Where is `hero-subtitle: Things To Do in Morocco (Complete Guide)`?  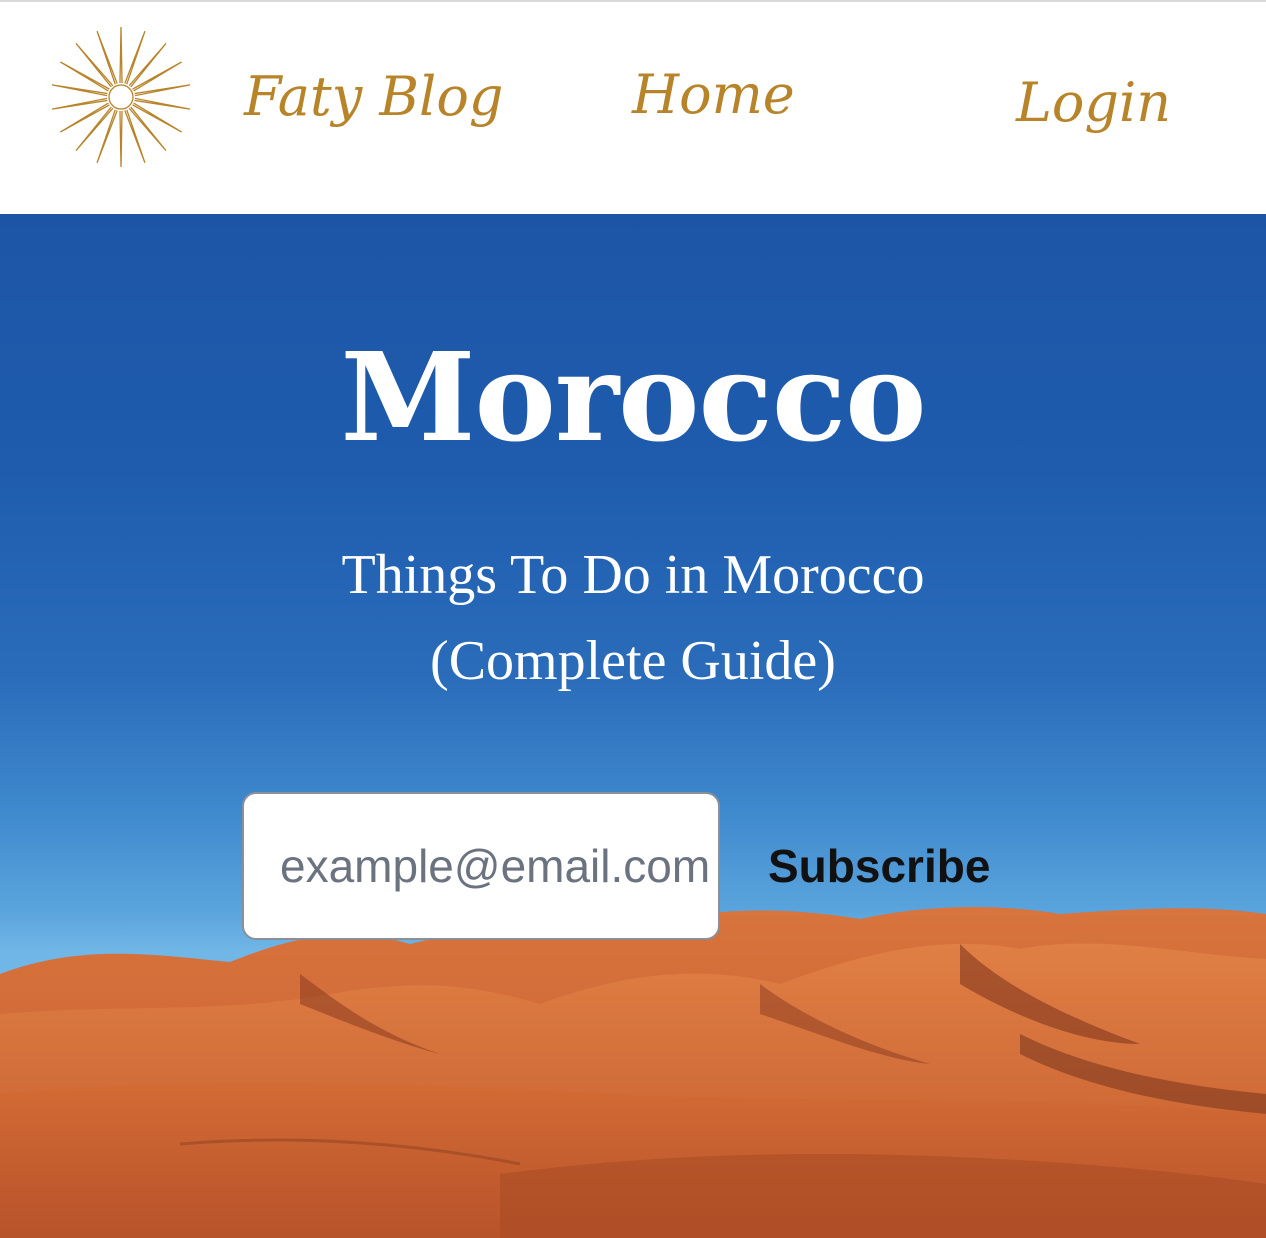 hero-subtitle: Things To Do in Morocco (Complete Guide) is located at coordinates (633, 618).